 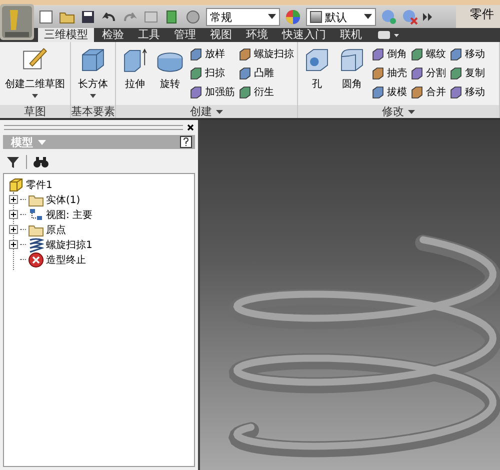 I want to click on ribbon-button: 长方体, so click(x=93, y=75).